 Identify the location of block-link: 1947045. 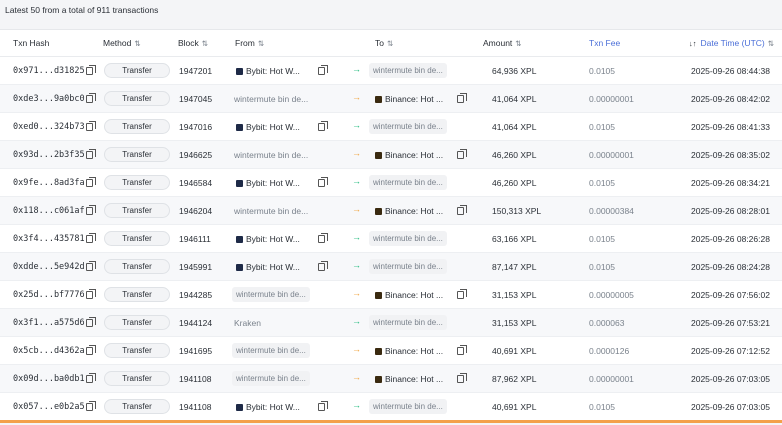
(195, 99).